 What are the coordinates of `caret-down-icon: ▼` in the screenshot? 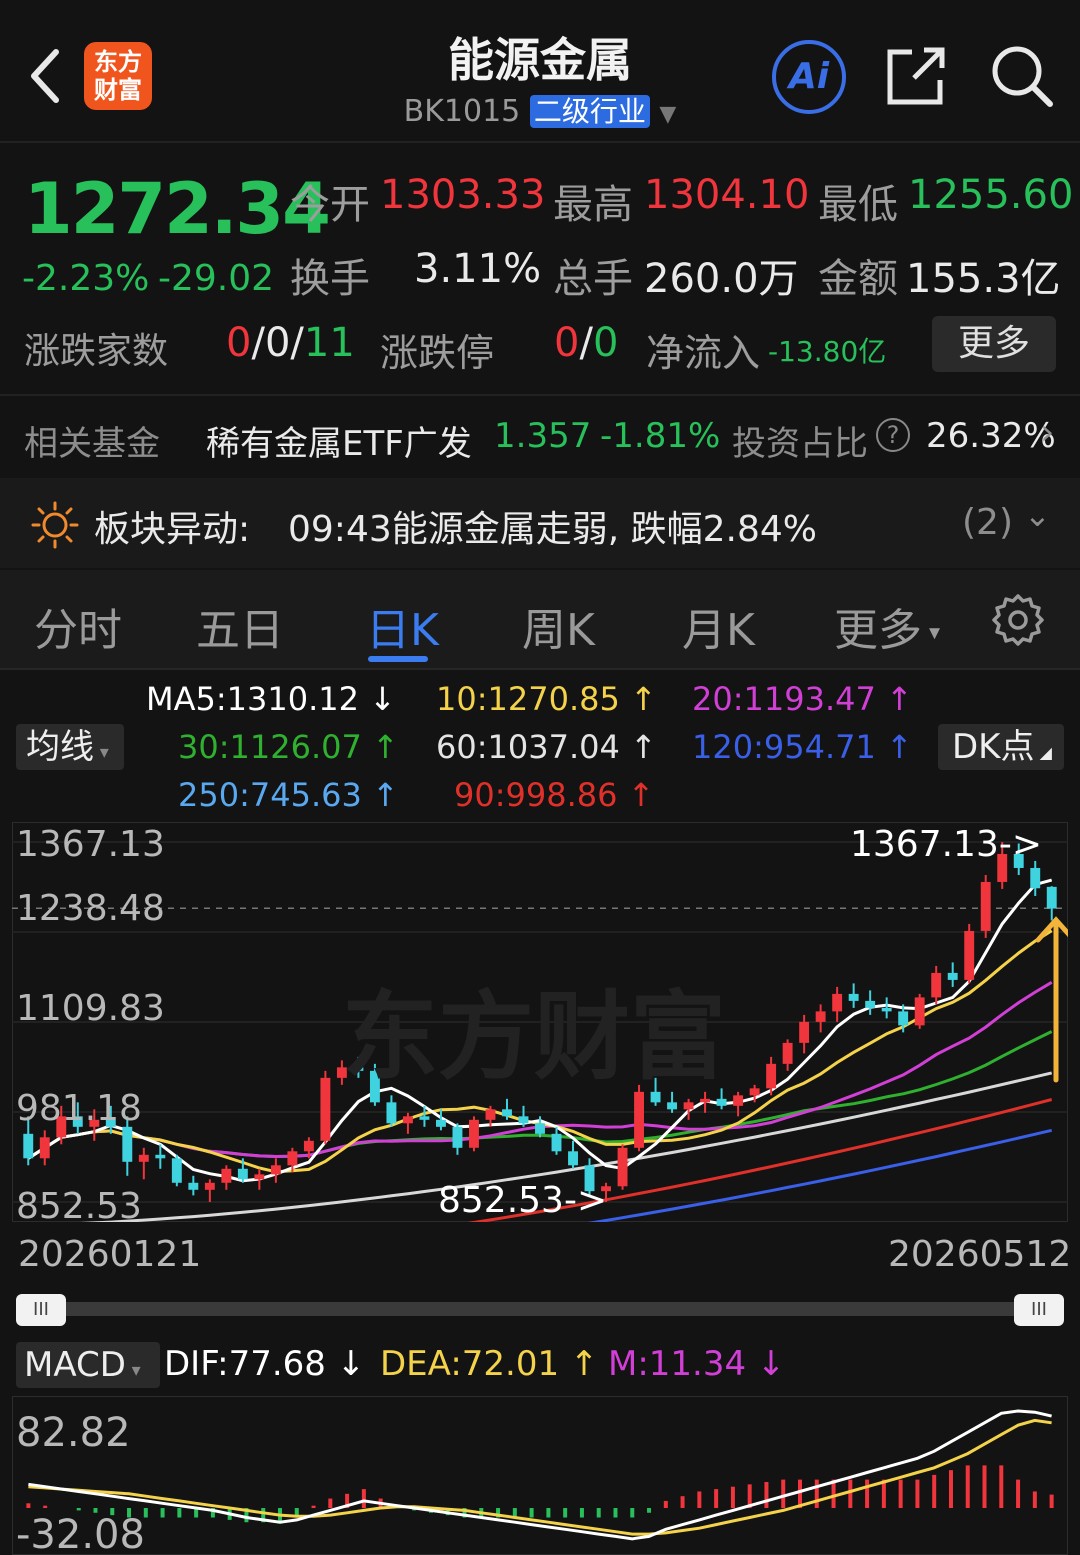 It's located at (668, 114).